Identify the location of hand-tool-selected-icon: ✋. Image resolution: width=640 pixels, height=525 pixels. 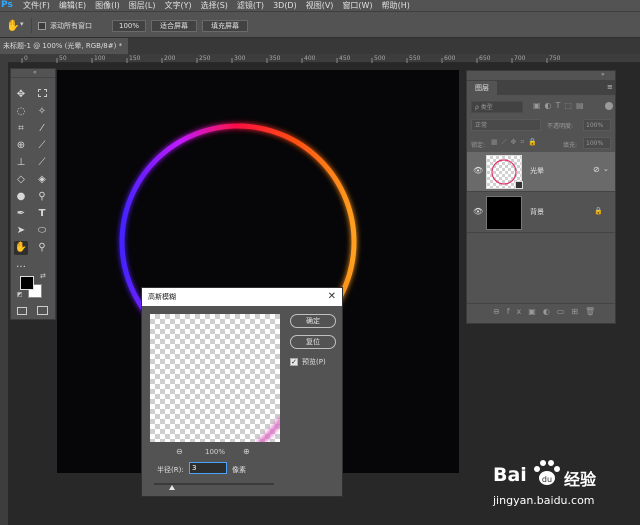
(21, 248).